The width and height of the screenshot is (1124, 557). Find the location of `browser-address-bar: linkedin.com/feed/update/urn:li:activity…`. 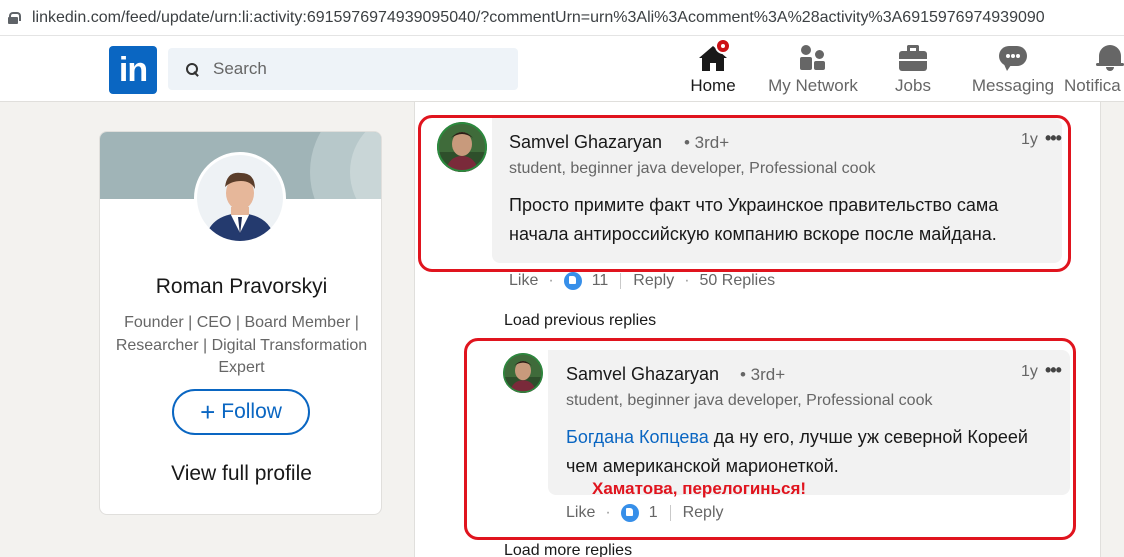

browser-address-bar: linkedin.com/feed/update/urn:li:activity… is located at coordinates (562, 18).